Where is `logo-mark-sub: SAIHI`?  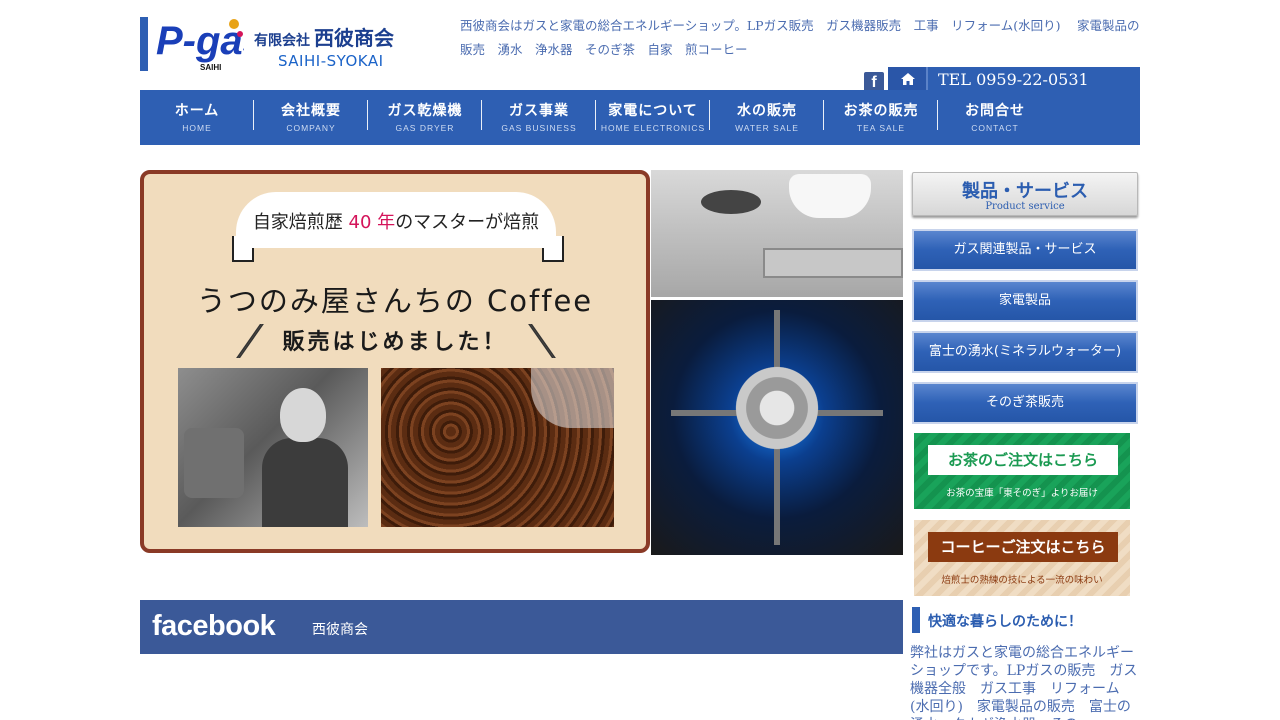
logo-mark-sub: SAIHI is located at coordinates (210, 67).